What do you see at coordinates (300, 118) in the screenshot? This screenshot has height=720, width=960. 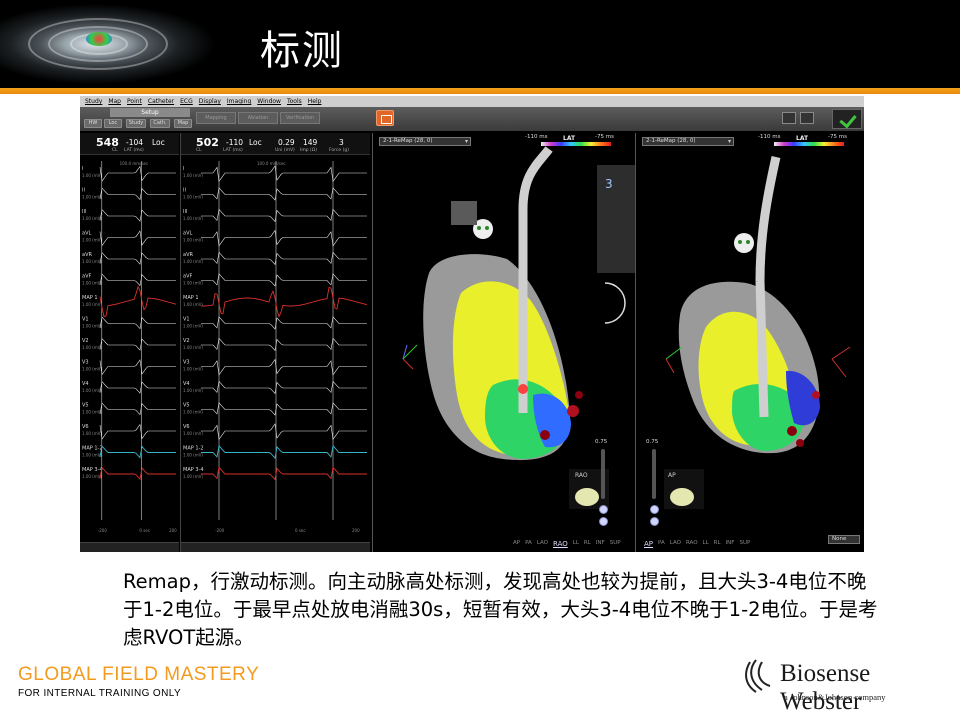 I see `verification-button: Verification` at bounding box center [300, 118].